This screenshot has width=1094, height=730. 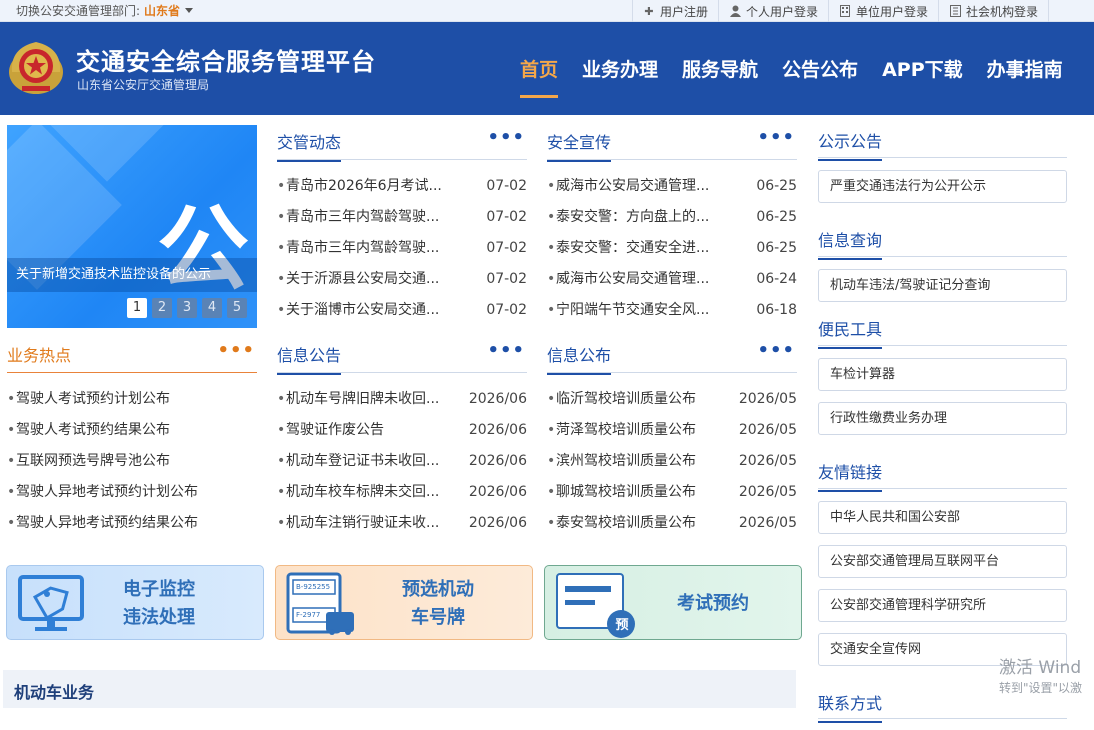 I want to click on item-date: 06-18, so click(x=776, y=310).